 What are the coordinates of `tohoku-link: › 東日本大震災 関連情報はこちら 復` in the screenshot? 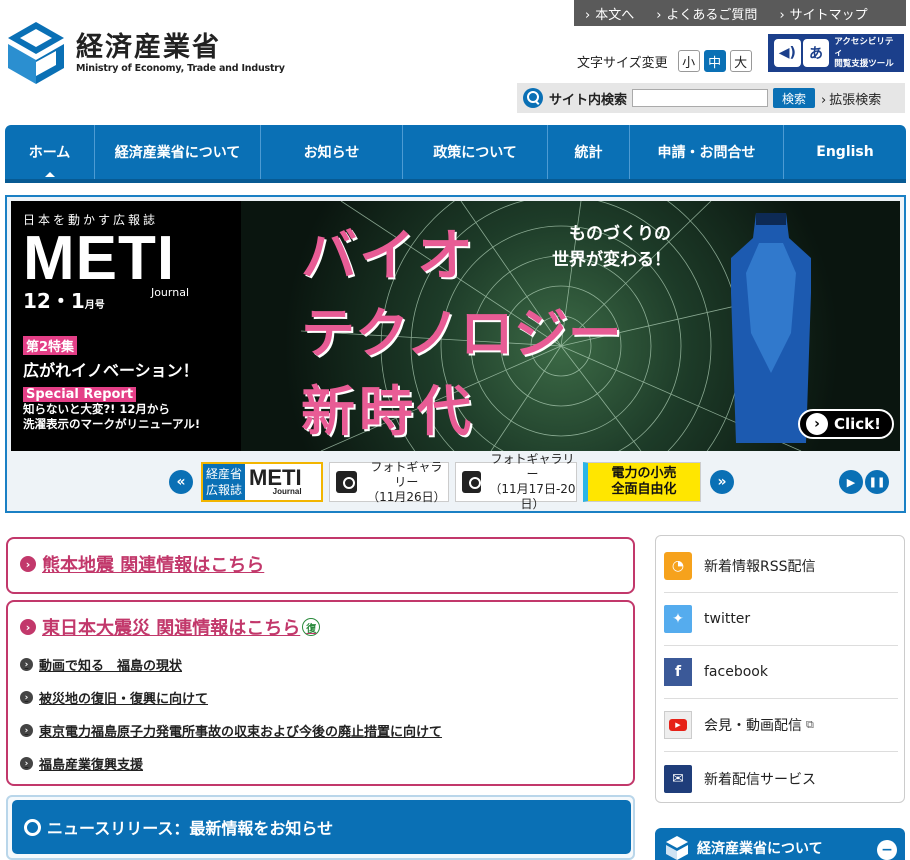 It's located at (326, 627).